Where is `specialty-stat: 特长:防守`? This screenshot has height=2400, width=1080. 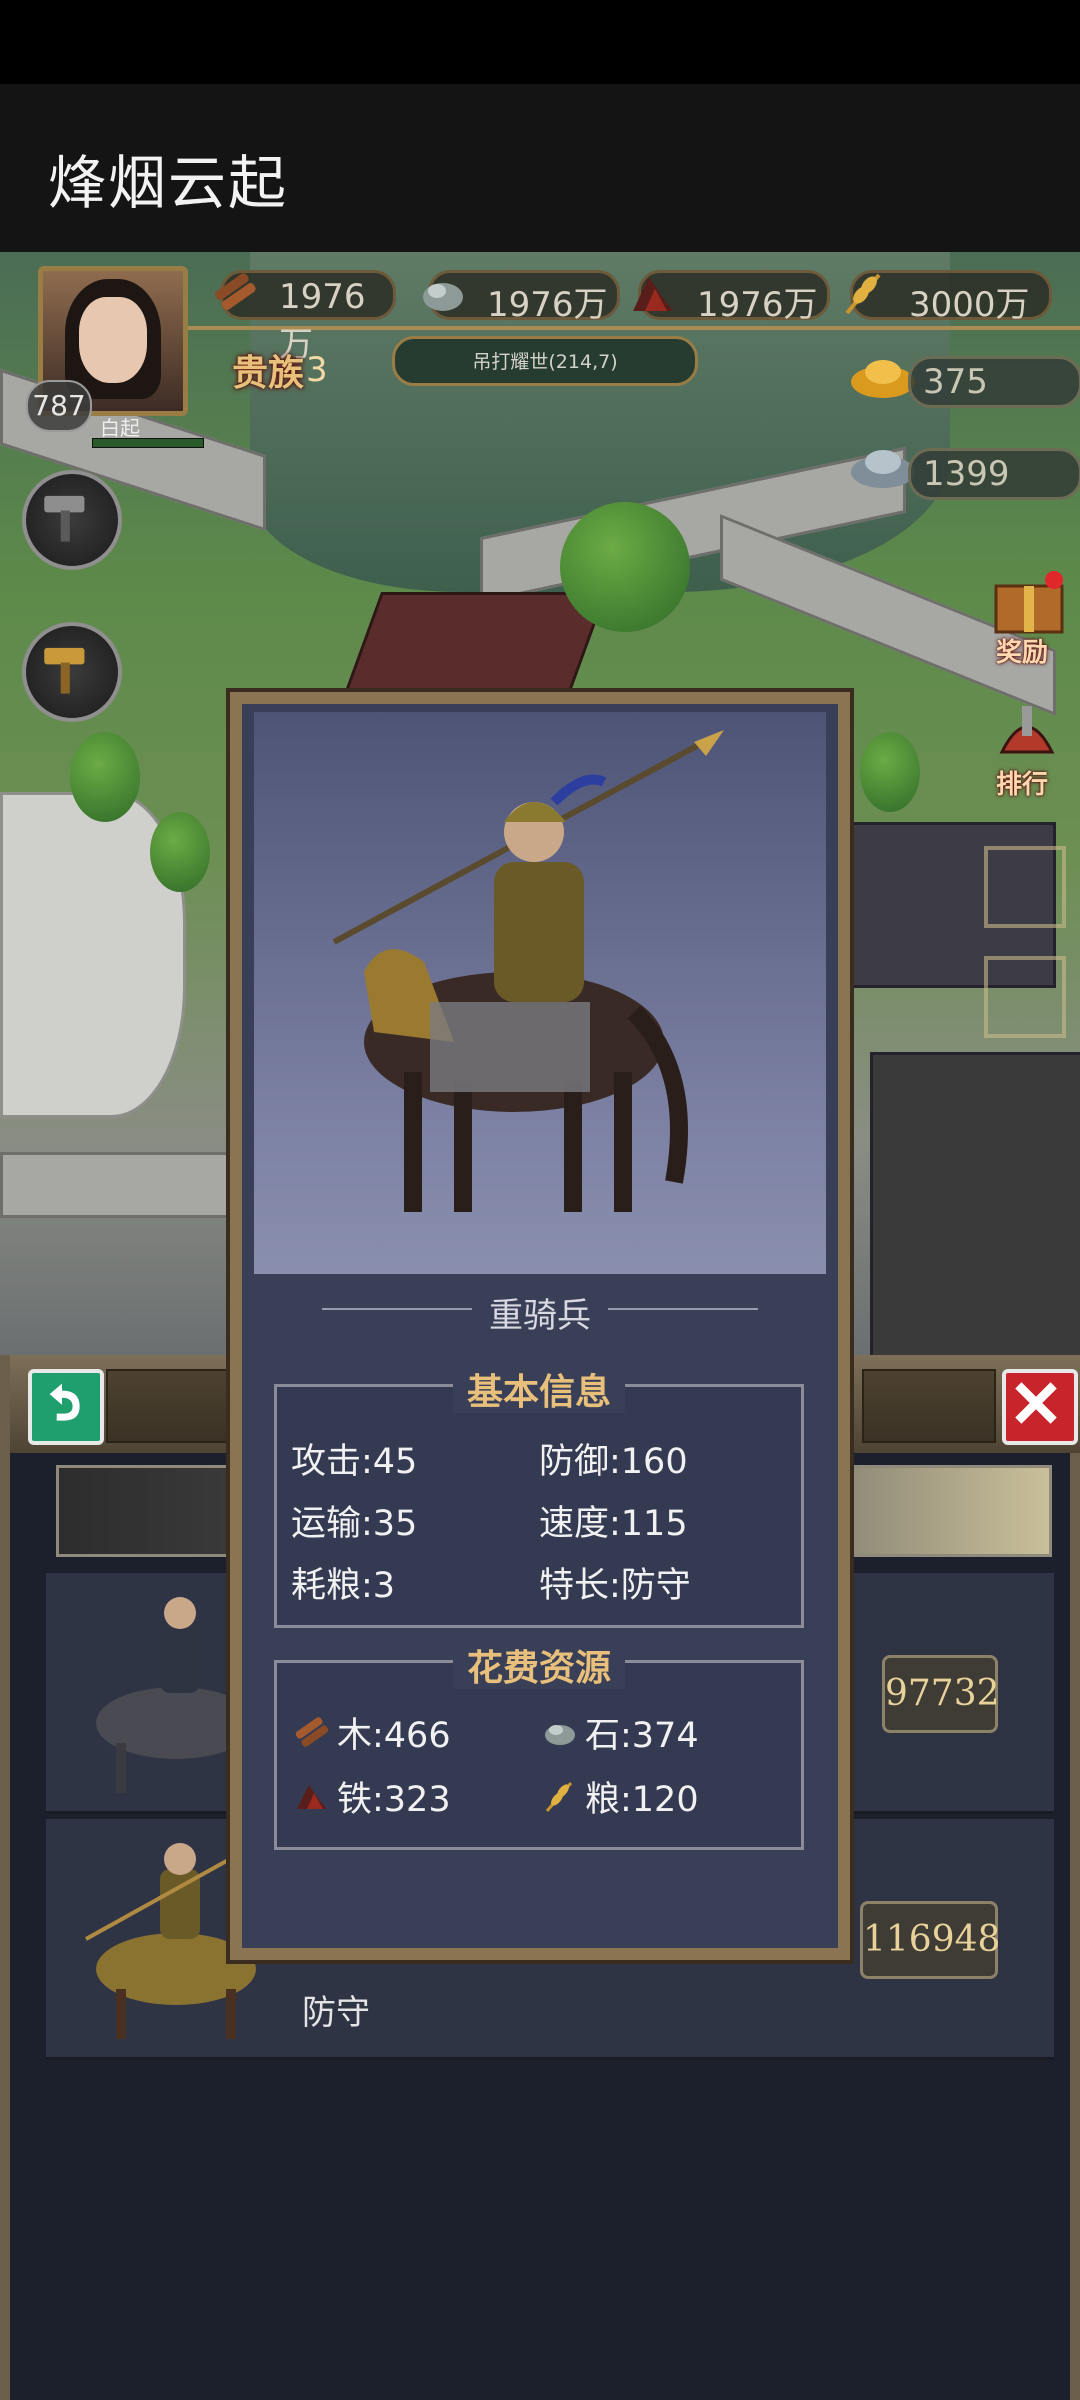 specialty-stat: 特长:防守 is located at coordinates (615, 1586).